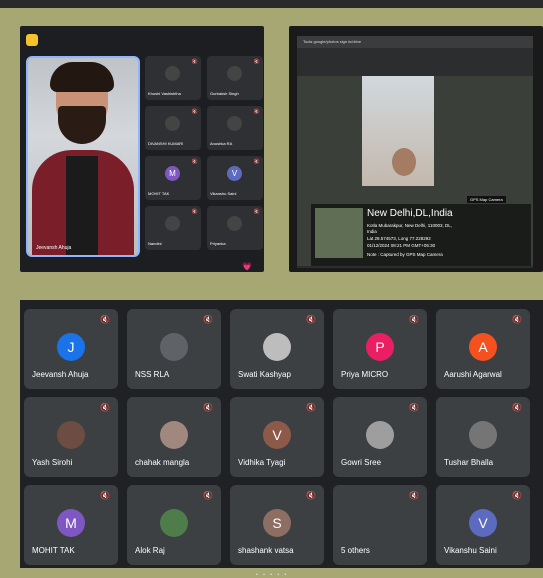  Describe the element at coordinates (152, 374) in the screenshot. I see `participant-name: NSS RLA` at that location.